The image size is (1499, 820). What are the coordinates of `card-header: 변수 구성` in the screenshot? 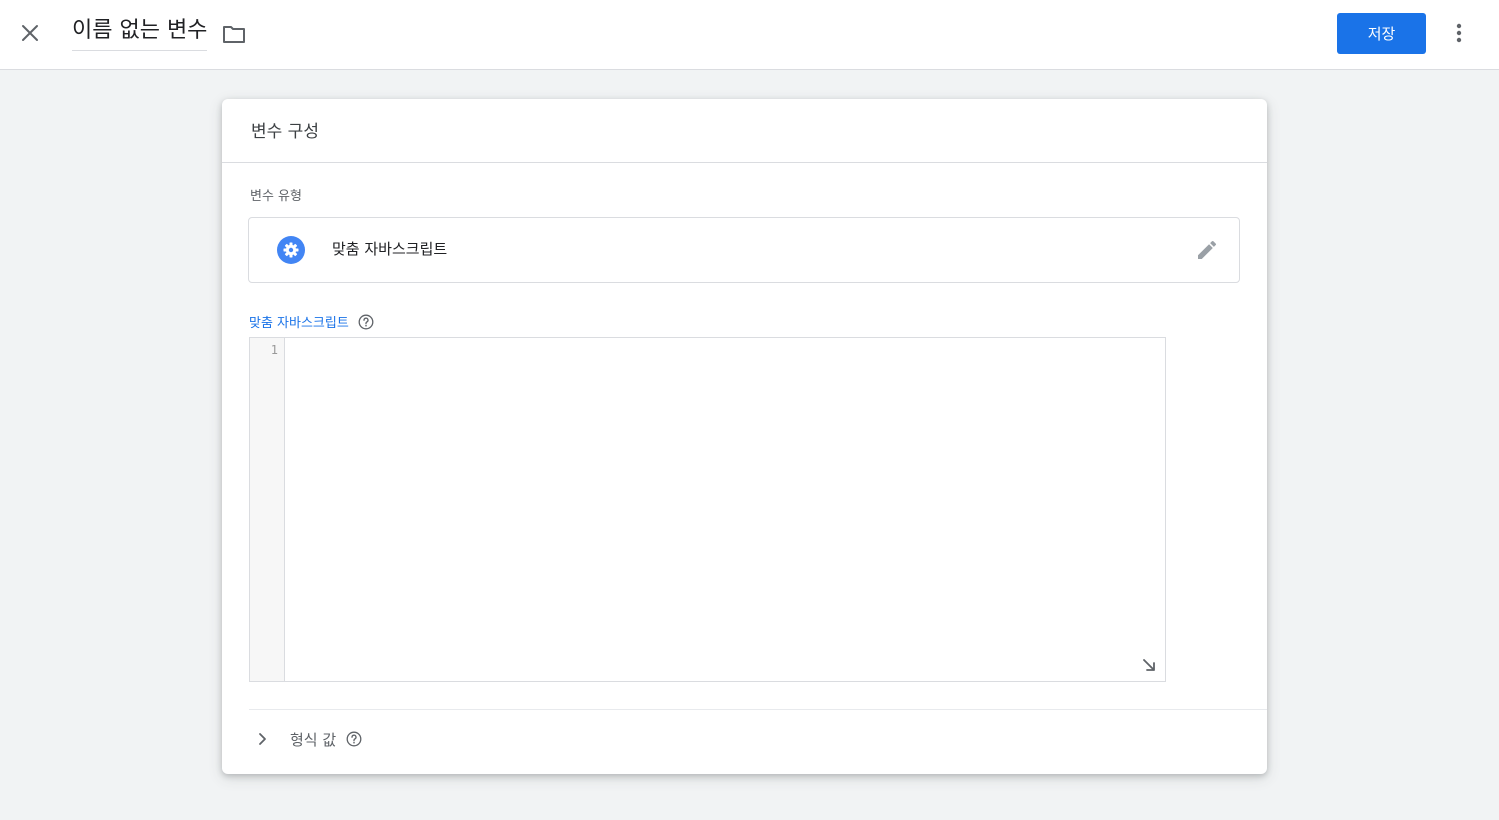 It's located at (744, 131).